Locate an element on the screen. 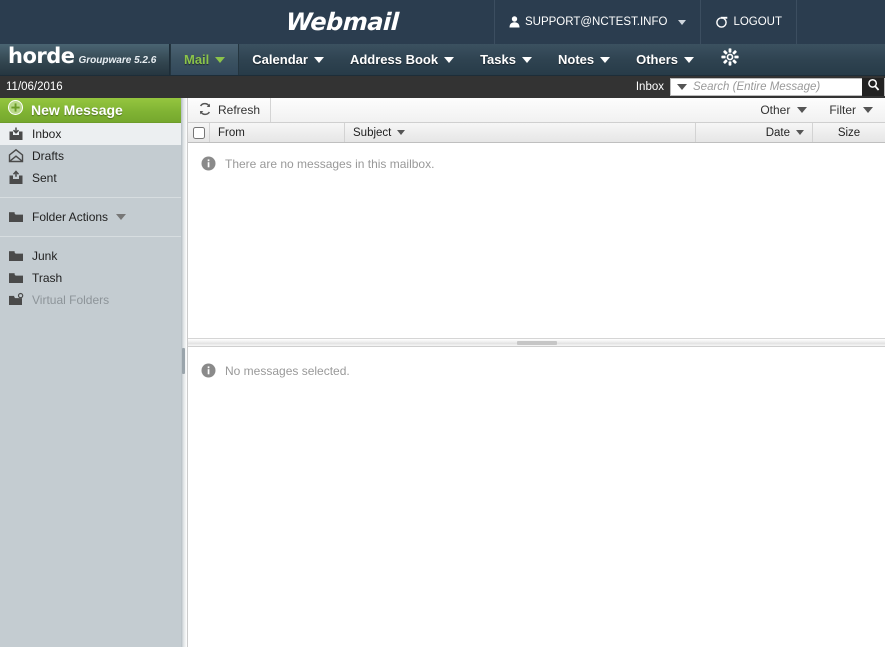  other-menu-button: Other is located at coordinates (784, 110).